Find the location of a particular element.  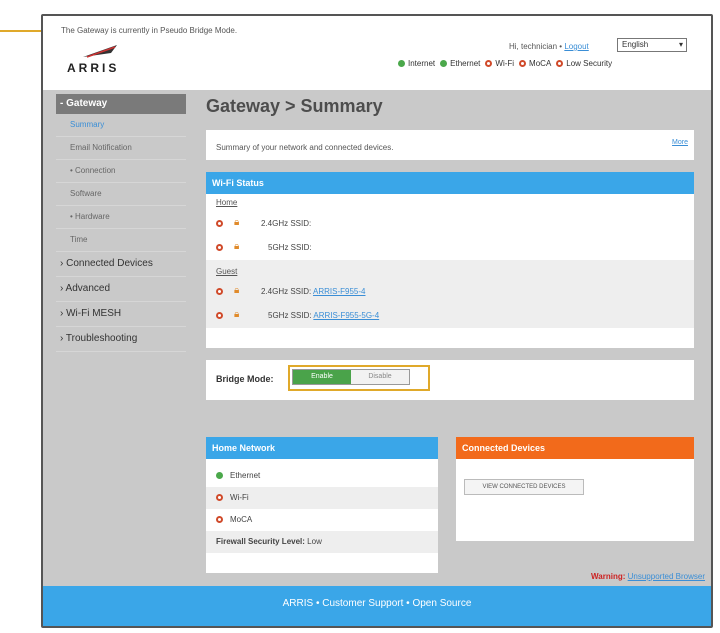

status-item-wi-fi: Wi-Fi is located at coordinates (499, 63).